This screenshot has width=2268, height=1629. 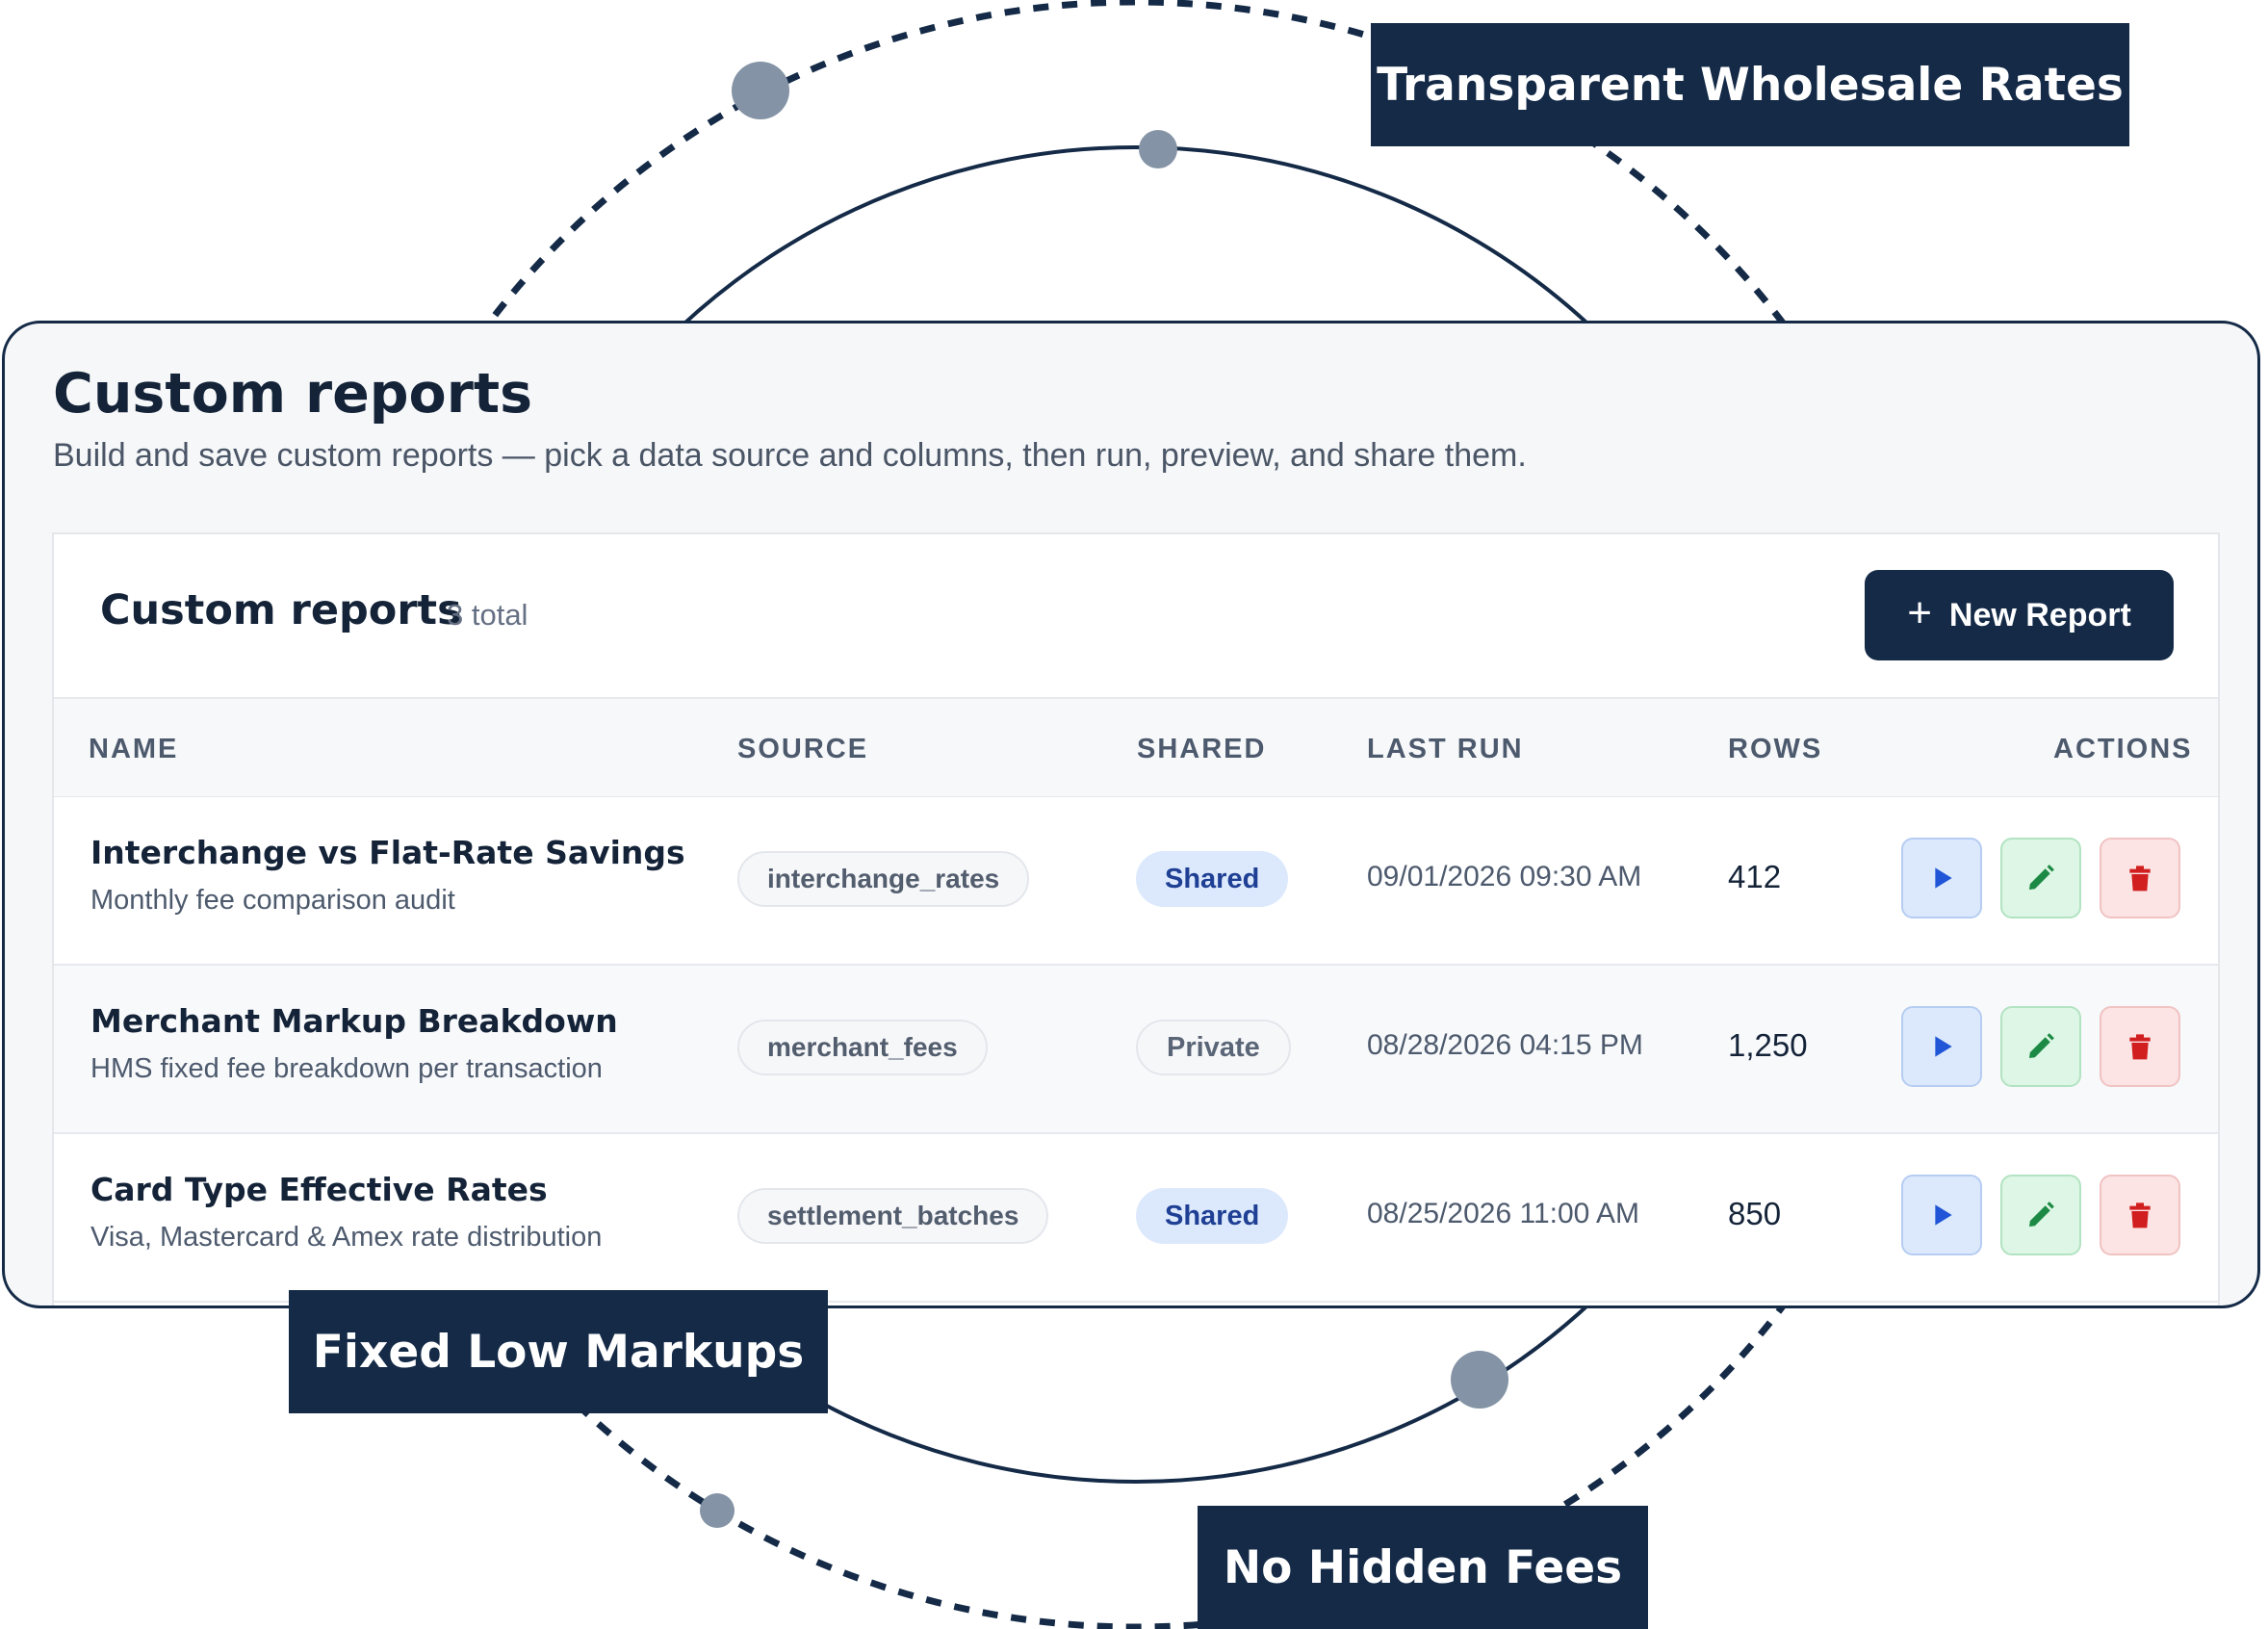 What do you see at coordinates (1201, 749) in the screenshot?
I see `column-header-shared: SHARED` at bounding box center [1201, 749].